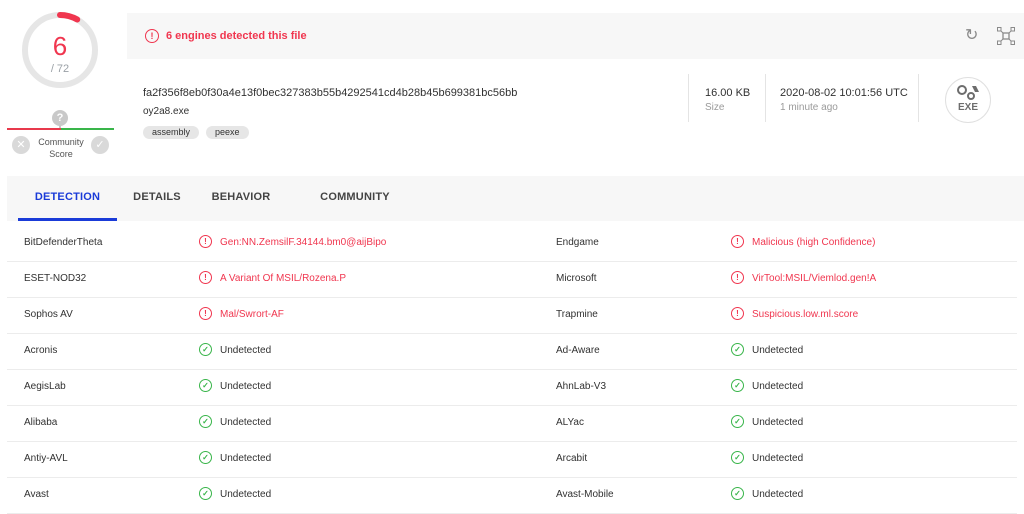 This screenshot has width=1024, height=514. I want to click on tab-community: COMMUNITY, so click(355, 198).